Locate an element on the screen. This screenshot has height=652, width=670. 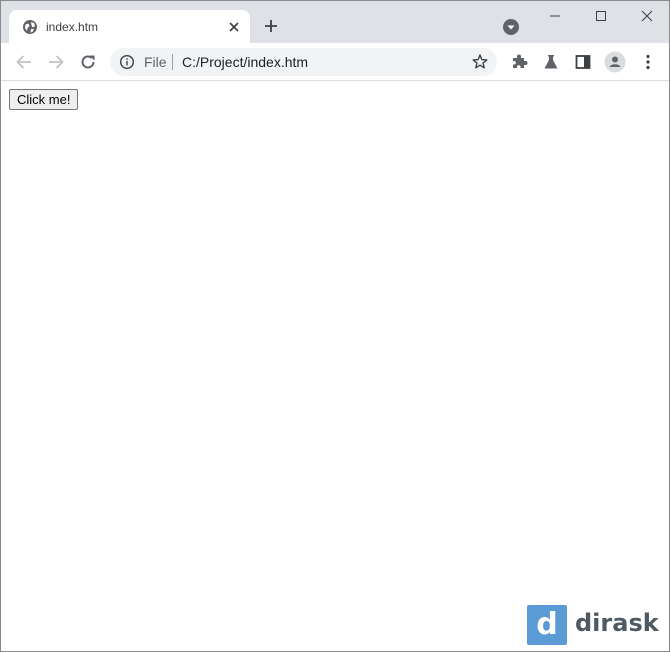
browser-toolbar: File C:/Project/index.htm is located at coordinates (335, 62).